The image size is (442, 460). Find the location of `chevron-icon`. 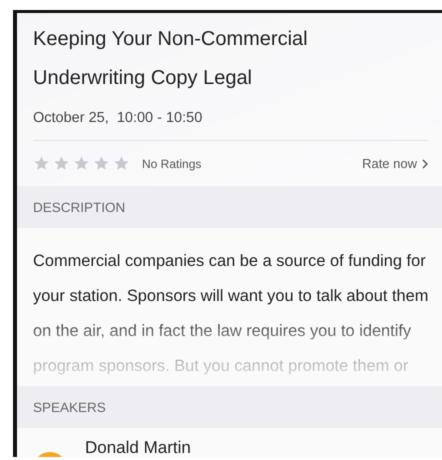

chevron-icon is located at coordinates (425, 163).